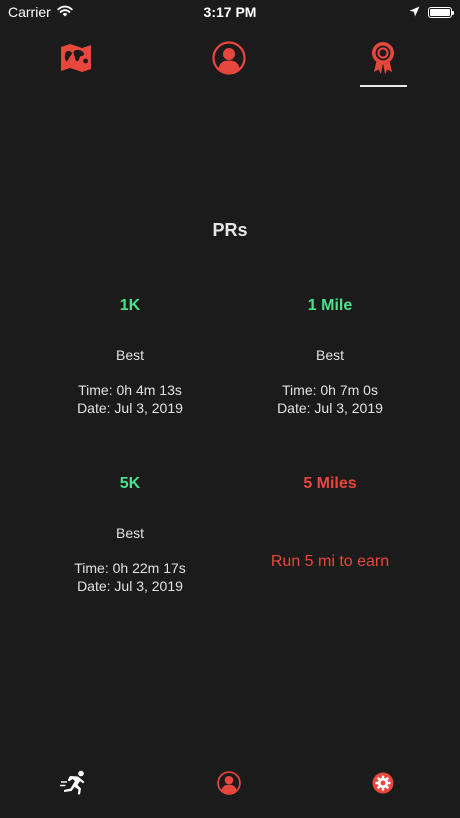  I want to click on top-tab-bar, so click(230, 60).